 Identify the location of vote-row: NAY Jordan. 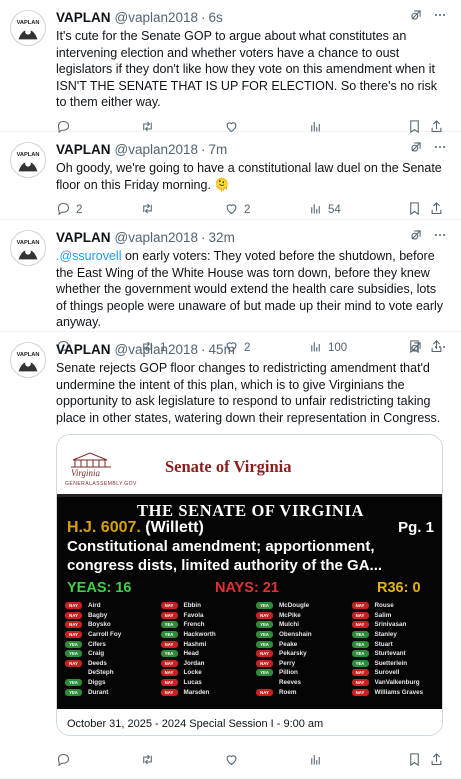
(205, 664).